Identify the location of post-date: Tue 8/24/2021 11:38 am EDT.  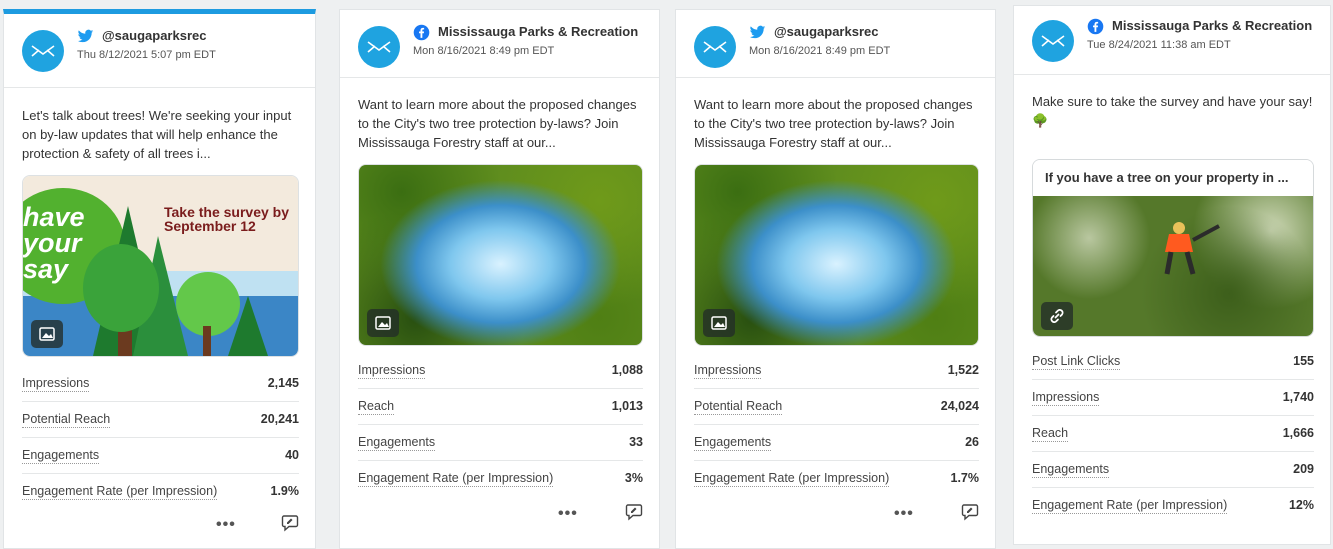
(1159, 45).